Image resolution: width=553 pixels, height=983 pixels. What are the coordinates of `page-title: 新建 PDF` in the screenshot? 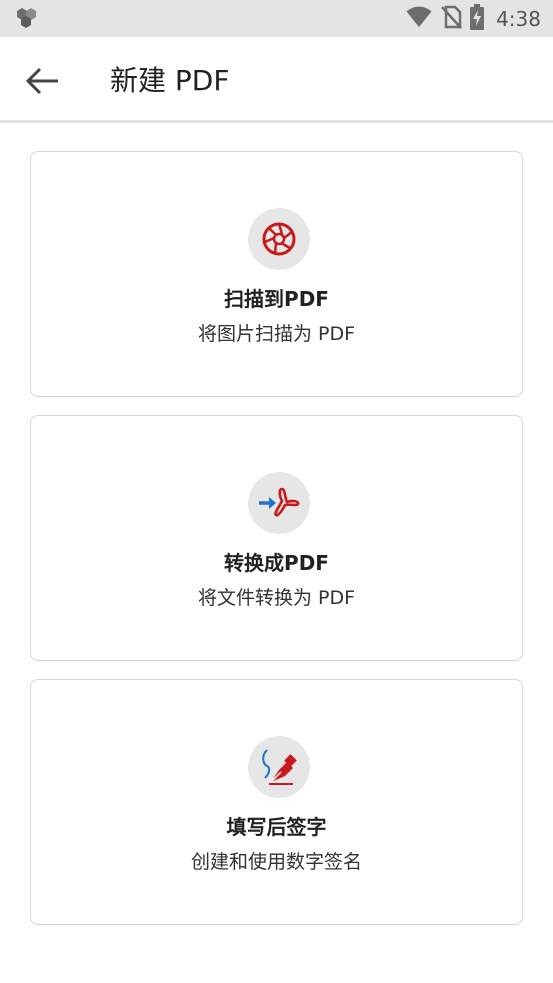 It's located at (170, 80).